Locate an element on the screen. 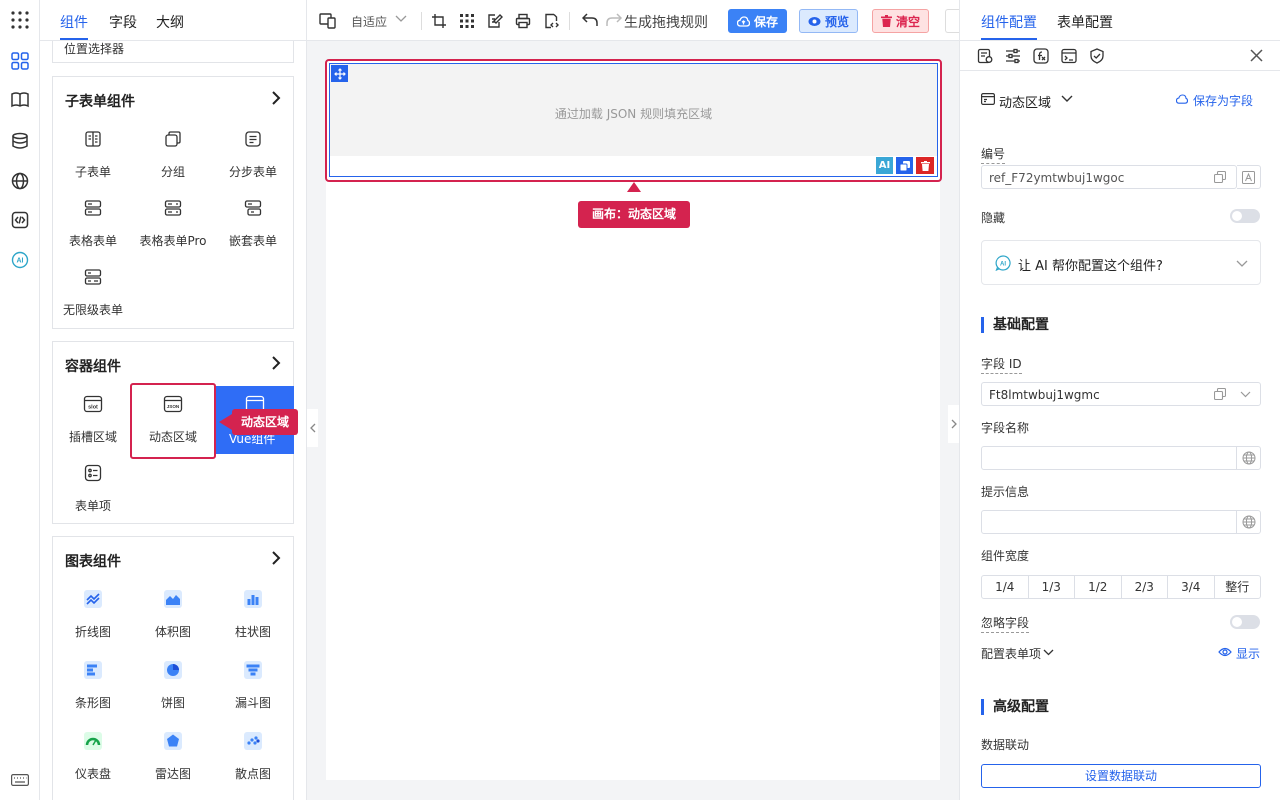 The image size is (1280, 800). chart-radar: 雷达图 is located at coordinates (173, 751).